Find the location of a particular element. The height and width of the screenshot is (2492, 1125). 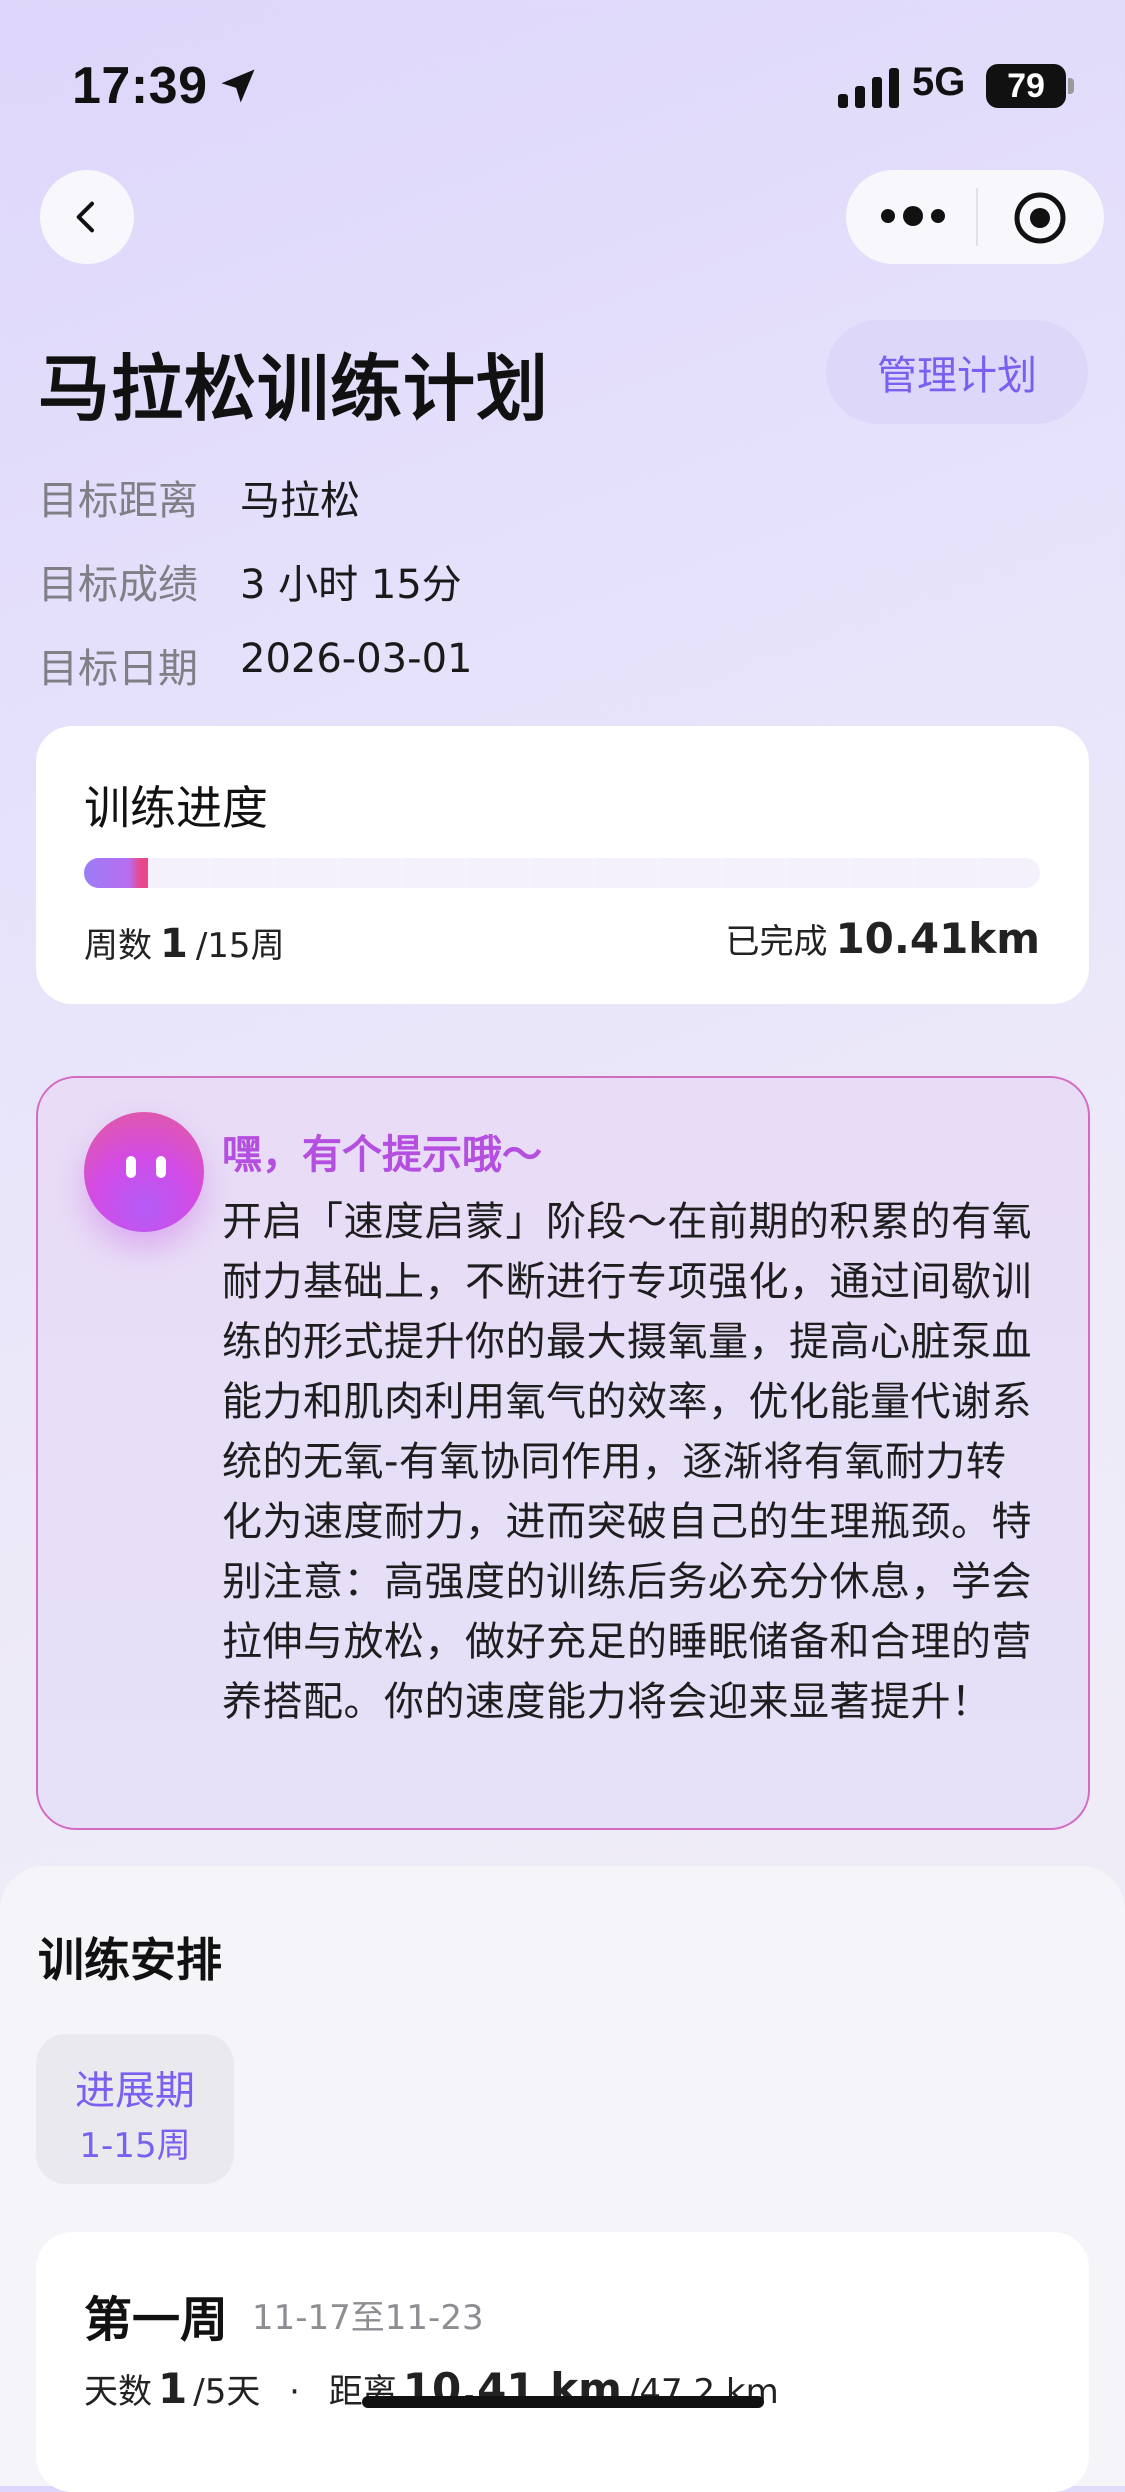

total-weeks: /15周 is located at coordinates (240, 946).